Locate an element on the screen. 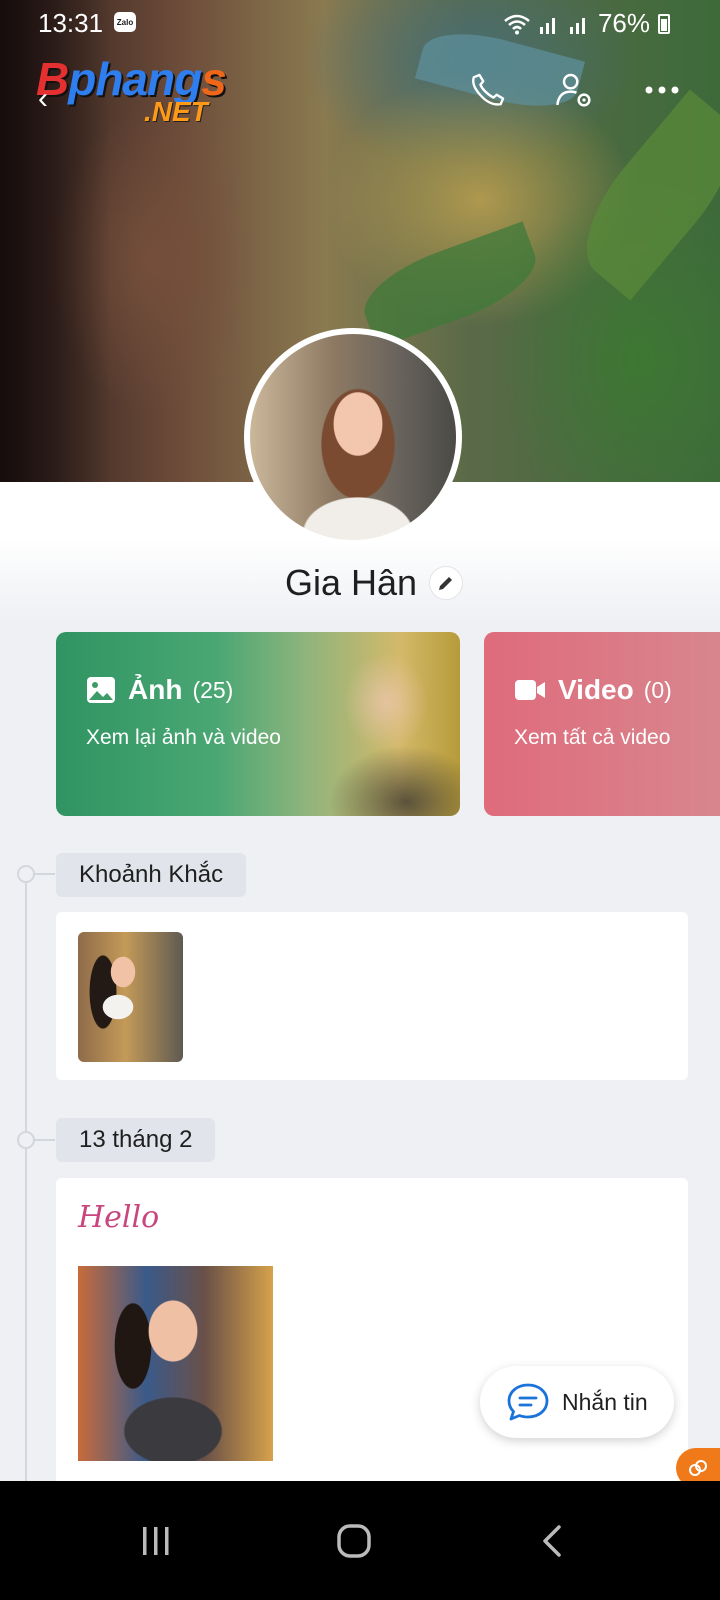  post-text: Hello is located at coordinates (119, 1217).